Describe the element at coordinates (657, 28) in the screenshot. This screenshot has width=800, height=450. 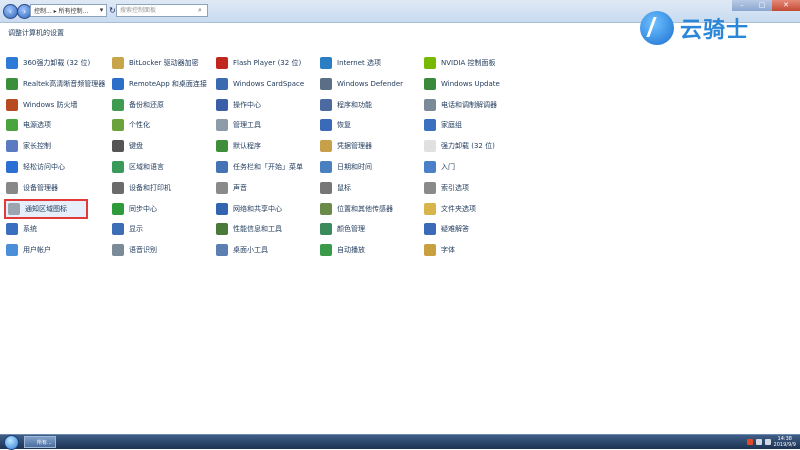
I see `knight-logo-icon` at that location.